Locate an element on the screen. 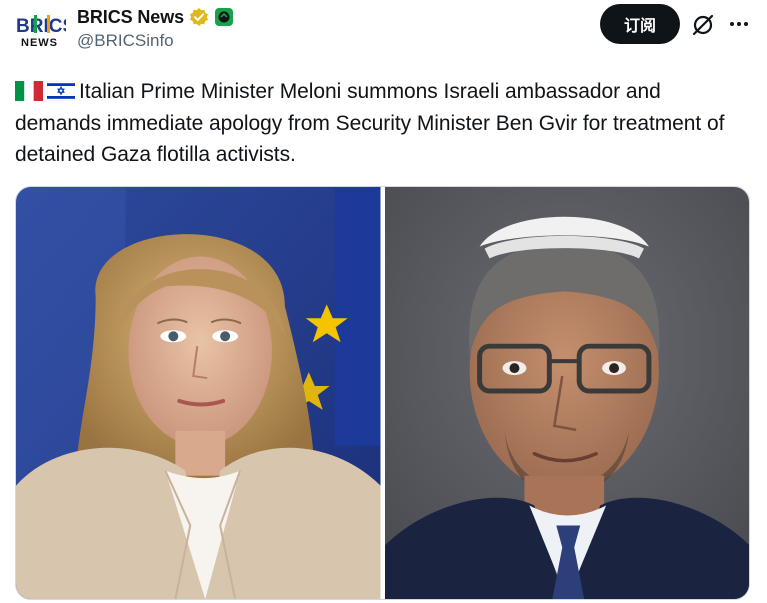 The height and width of the screenshot is (603, 767). verified-gold-icon is located at coordinates (199, 17).